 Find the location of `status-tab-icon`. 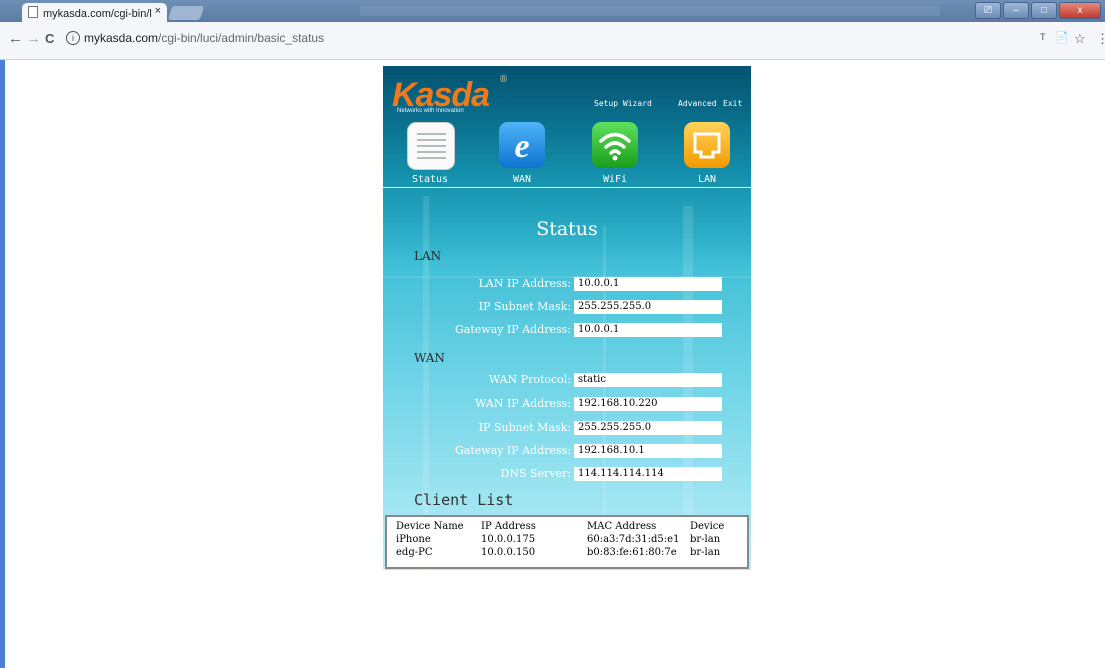

status-tab-icon is located at coordinates (431, 146).